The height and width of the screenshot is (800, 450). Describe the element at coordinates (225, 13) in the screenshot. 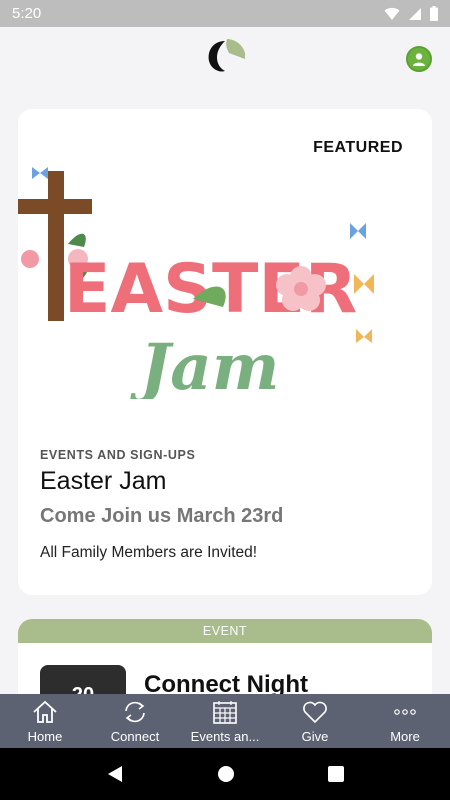

I see `status-bar: 5:20` at that location.